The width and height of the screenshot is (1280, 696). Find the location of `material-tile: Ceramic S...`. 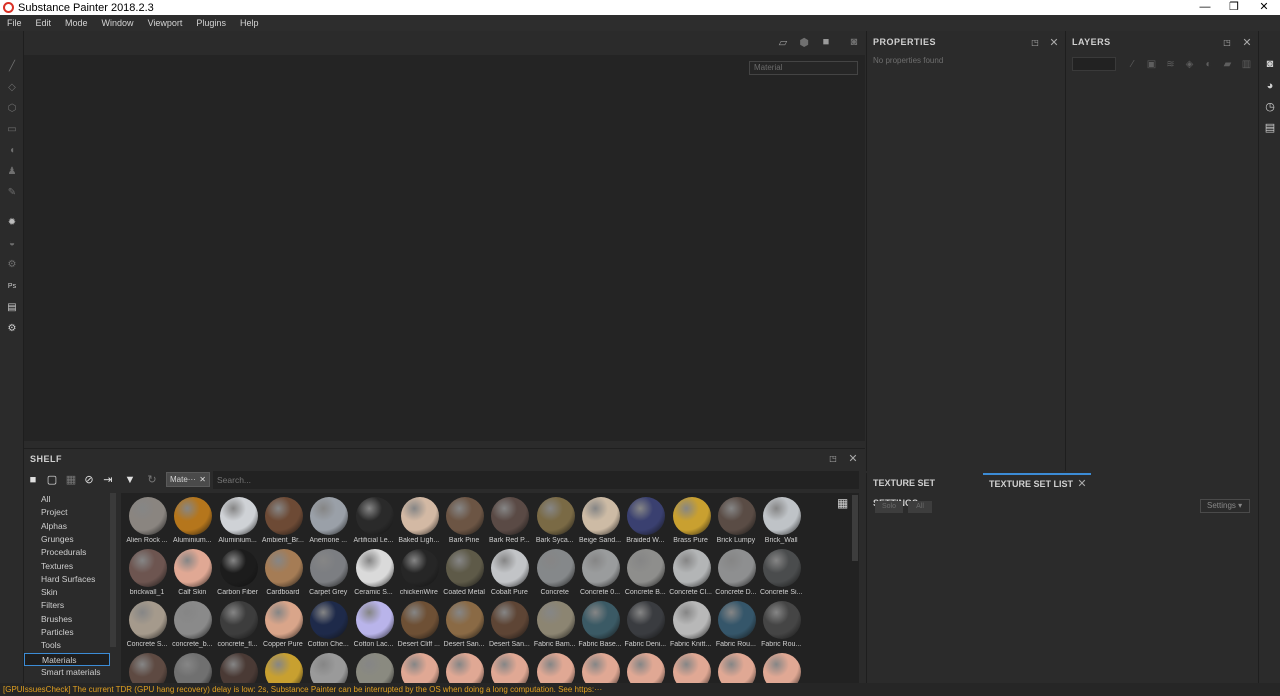

material-tile: Ceramic S... is located at coordinates (374, 573).